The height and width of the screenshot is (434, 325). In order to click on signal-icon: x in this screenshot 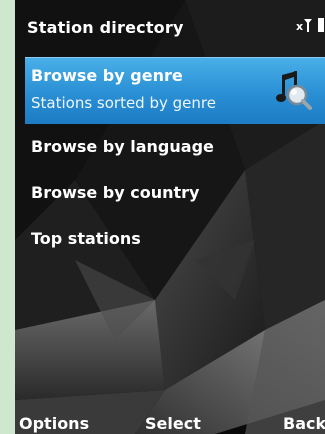, I will do `click(304, 26)`.